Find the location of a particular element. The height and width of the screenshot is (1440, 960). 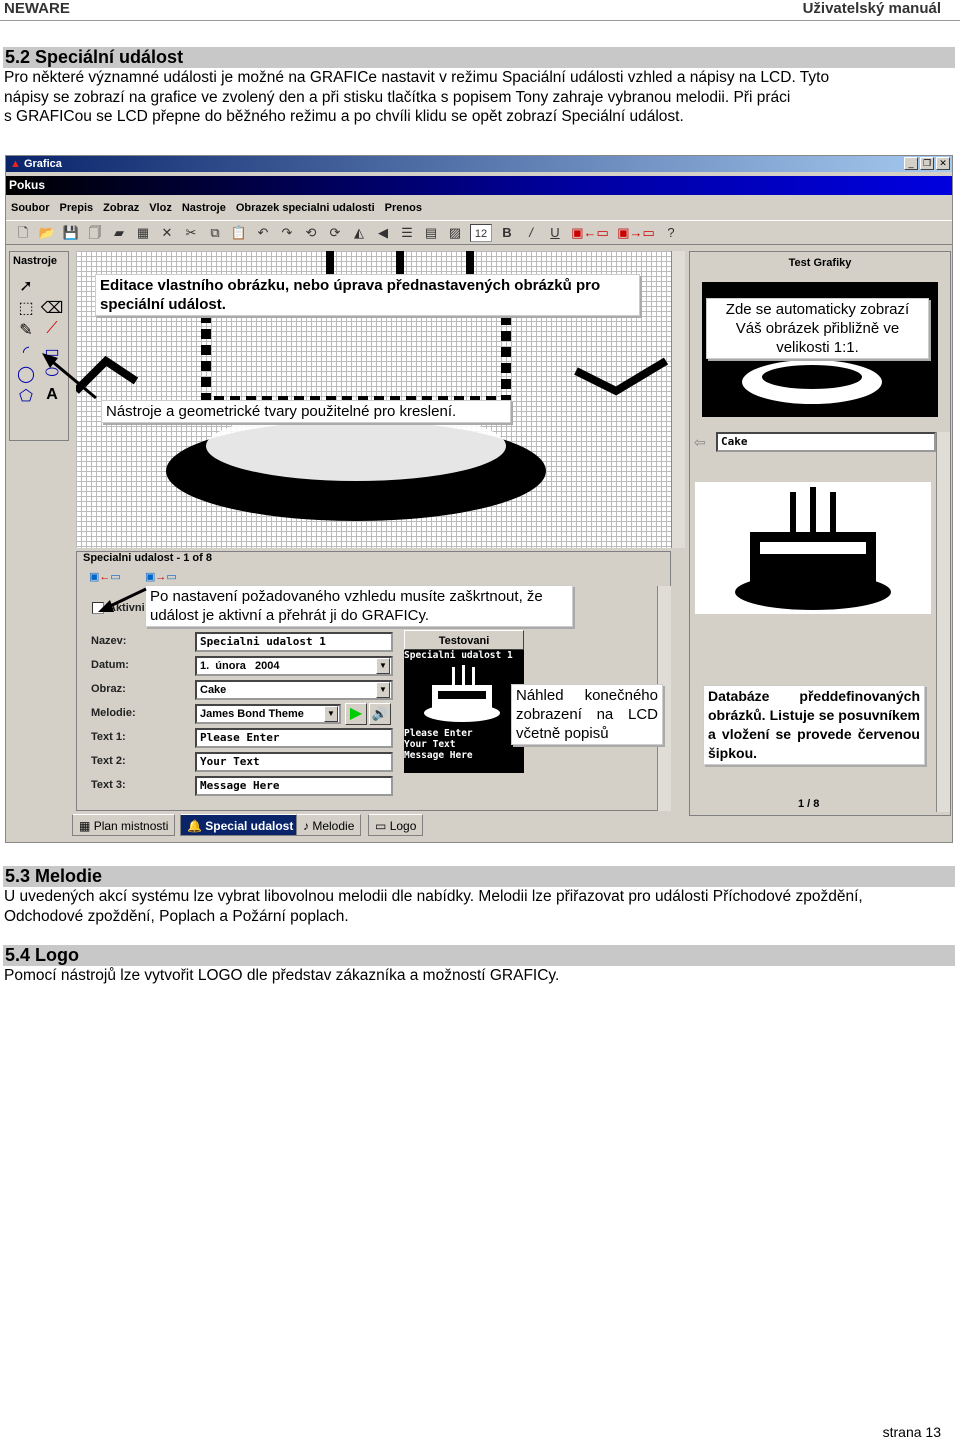

section-title-5-4: 5.4 Logo is located at coordinates (479, 955).